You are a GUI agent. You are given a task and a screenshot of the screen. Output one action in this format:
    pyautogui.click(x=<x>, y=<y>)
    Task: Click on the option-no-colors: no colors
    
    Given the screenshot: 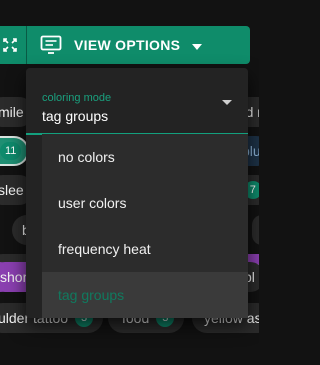 What is the action you would take?
    pyautogui.click(x=145, y=157)
    